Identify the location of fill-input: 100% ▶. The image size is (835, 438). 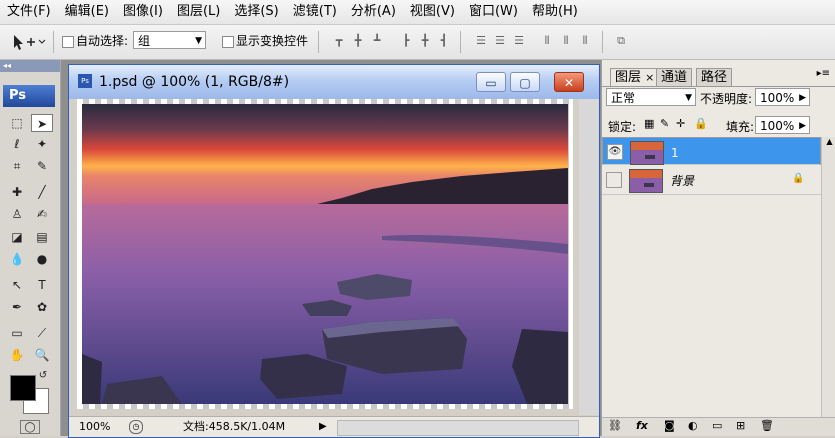
(782, 125).